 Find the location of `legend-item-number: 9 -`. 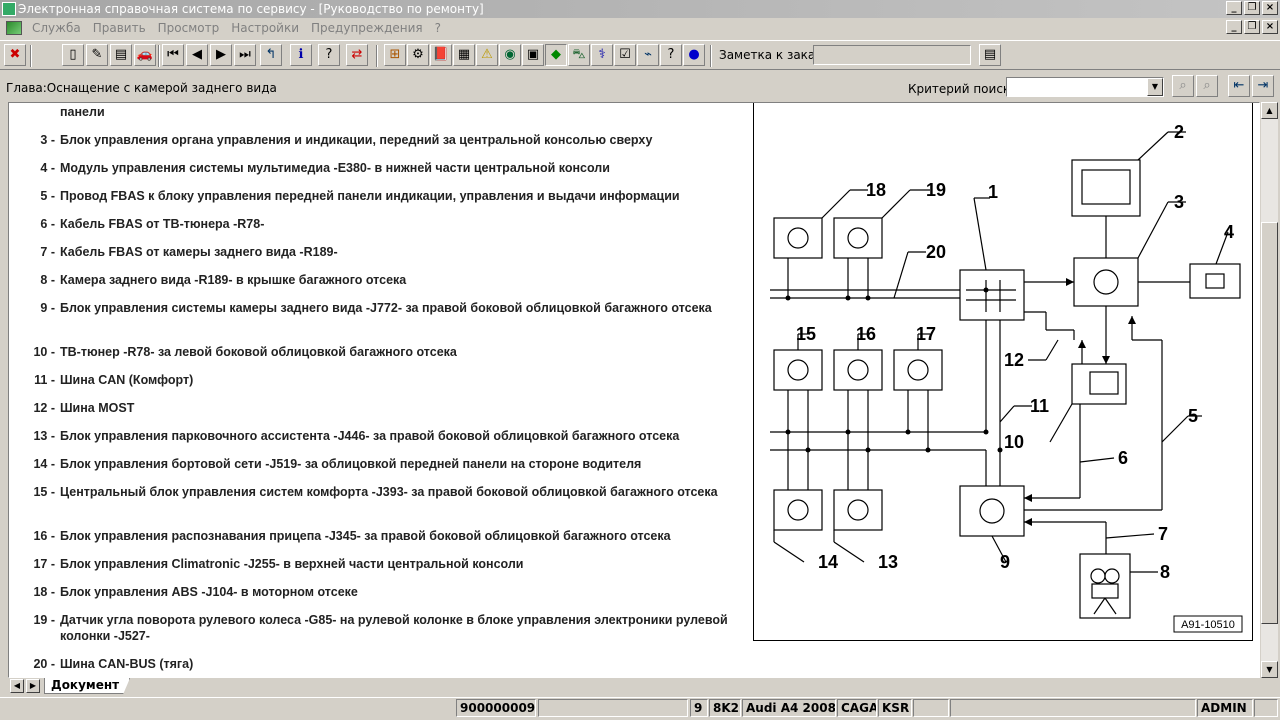

legend-item-number: 9 - is located at coordinates (47, 308).